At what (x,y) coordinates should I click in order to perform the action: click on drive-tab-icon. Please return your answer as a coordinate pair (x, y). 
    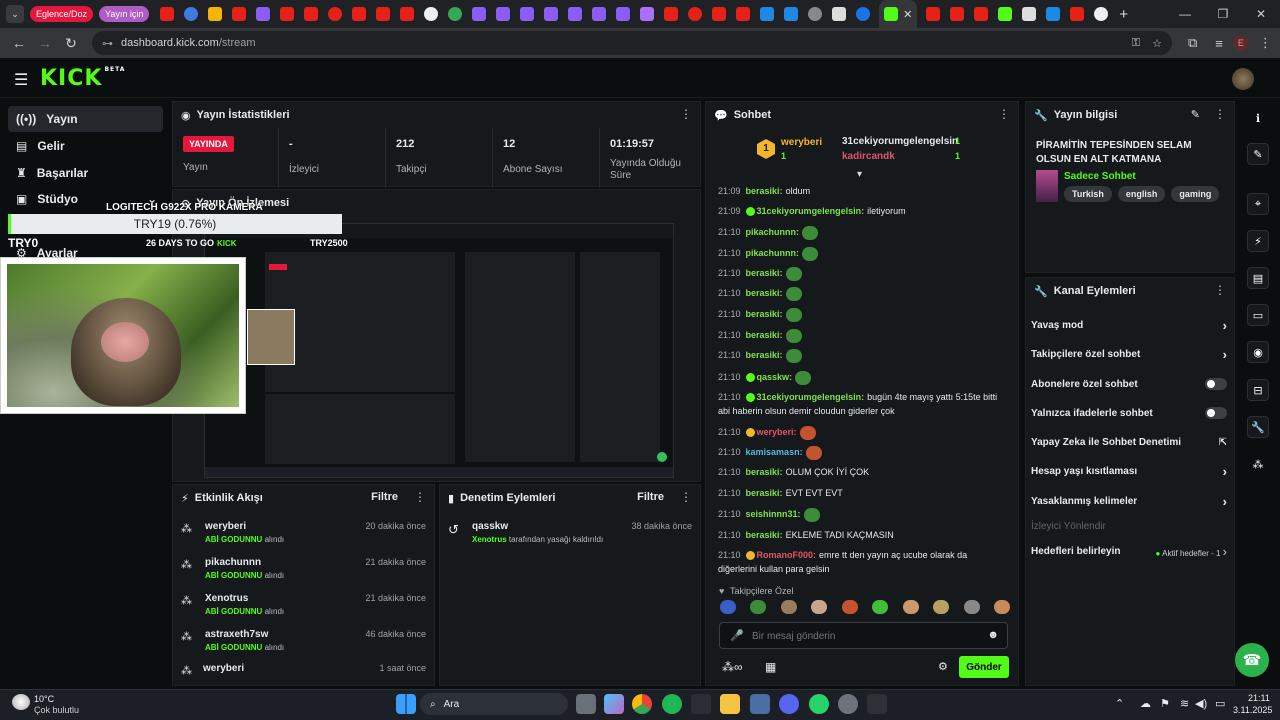
    Looking at the image, I should click on (215, 14).